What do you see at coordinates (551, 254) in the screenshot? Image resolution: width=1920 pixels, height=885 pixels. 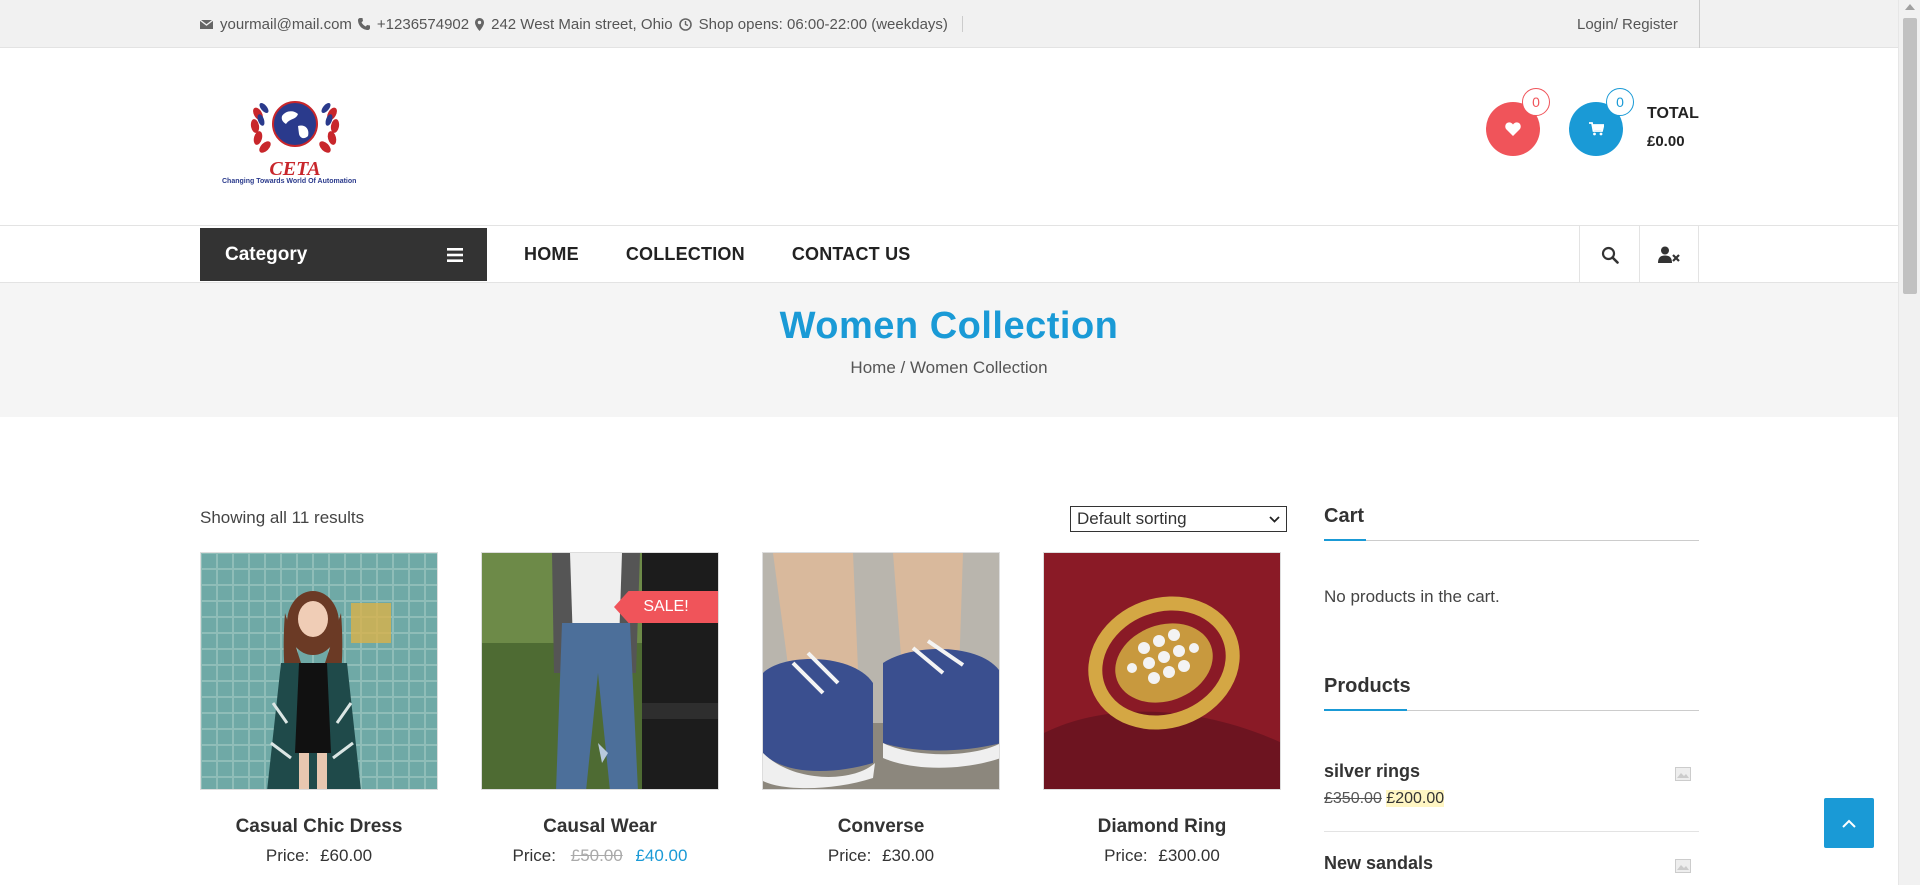 I see `nav-home: HOME` at bounding box center [551, 254].